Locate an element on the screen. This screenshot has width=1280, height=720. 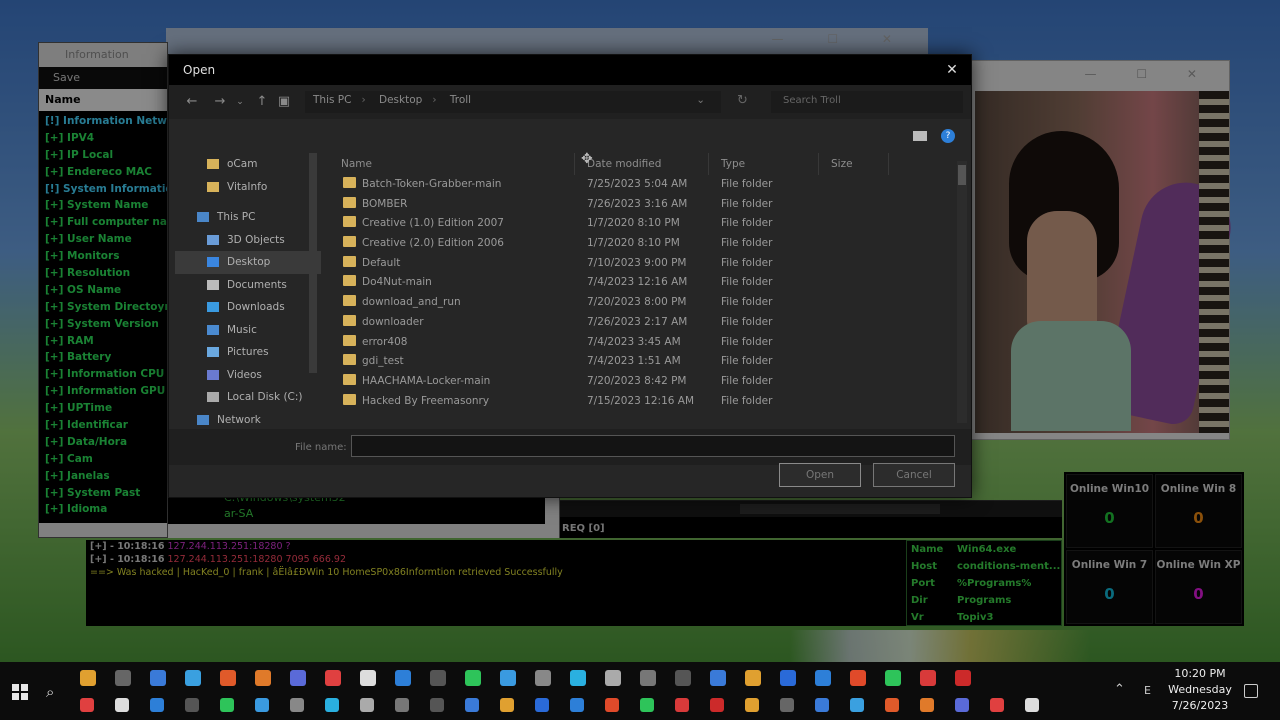
nav-item-network: Network is located at coordinates (248, 418).